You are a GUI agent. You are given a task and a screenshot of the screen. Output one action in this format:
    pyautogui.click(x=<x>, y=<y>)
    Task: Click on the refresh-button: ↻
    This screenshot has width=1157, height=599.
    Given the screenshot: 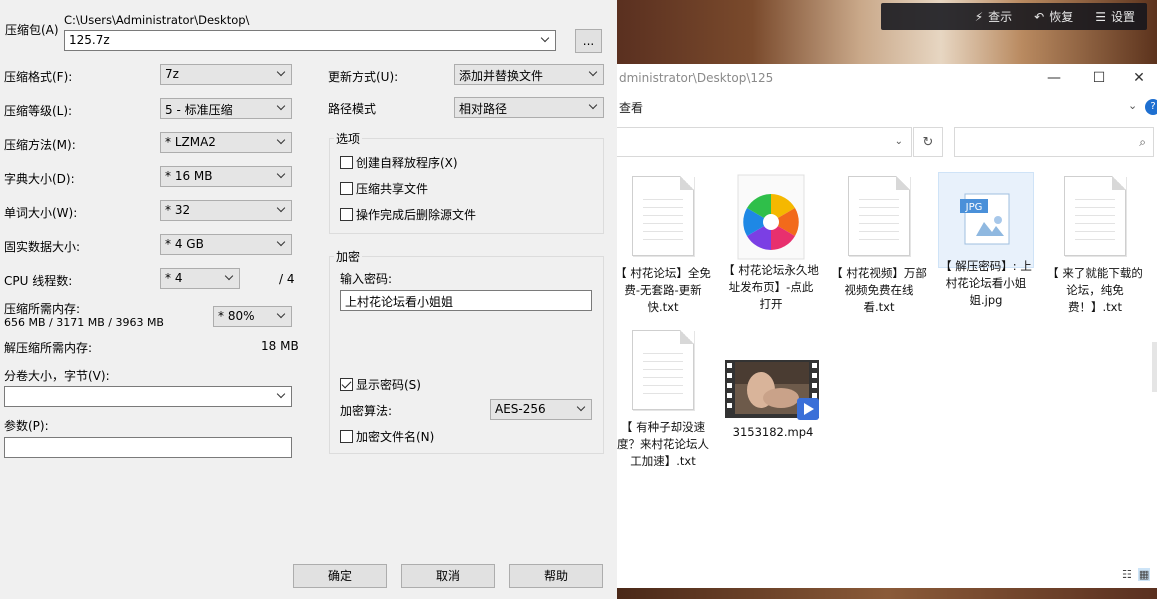 What is the action you would take?
    pyautogui.click(x=928, y=142)
    